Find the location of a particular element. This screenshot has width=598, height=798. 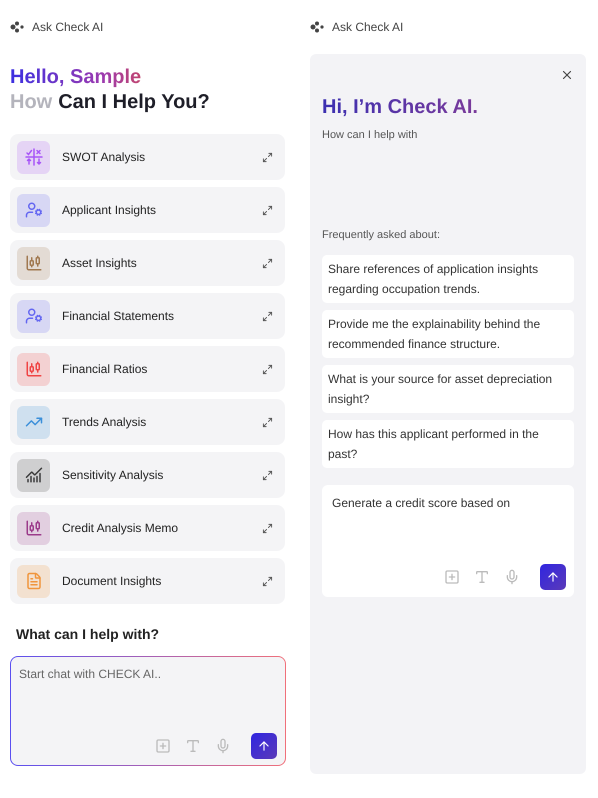

arrow-up-icon is located at coordinates (264, 746).